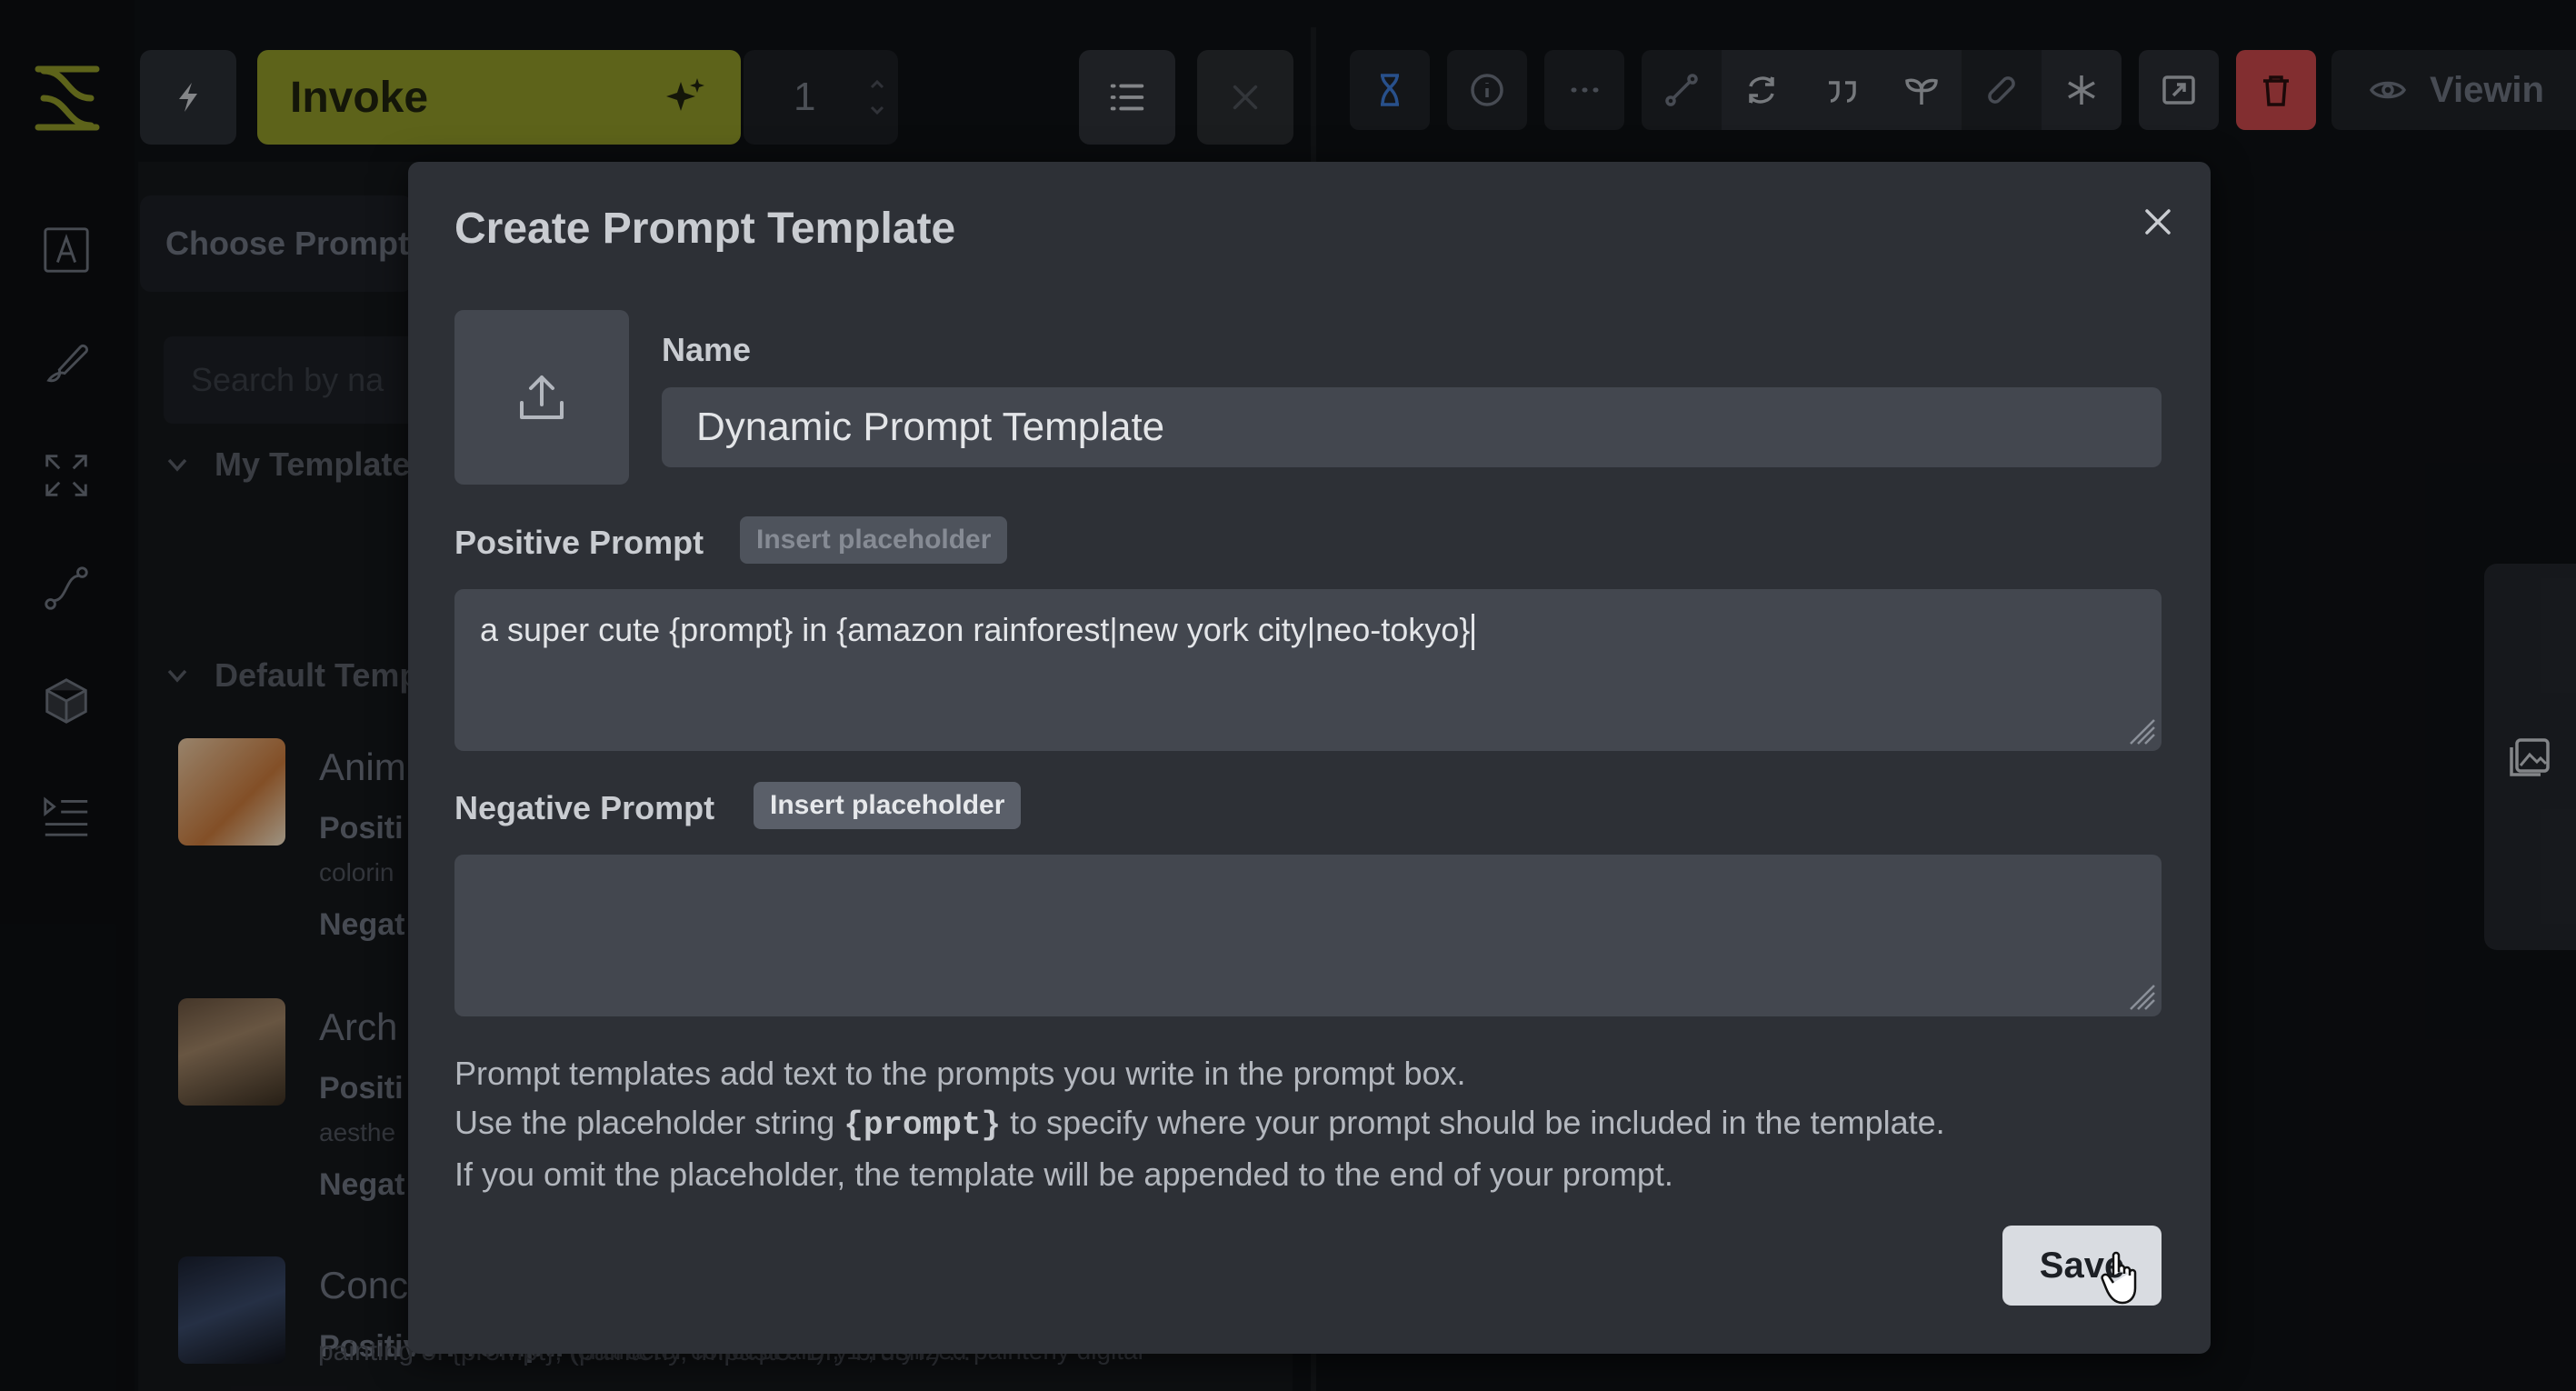  Describe the element at coordinates (1412, 427) in the screenshot. I see `name-input` at that location.